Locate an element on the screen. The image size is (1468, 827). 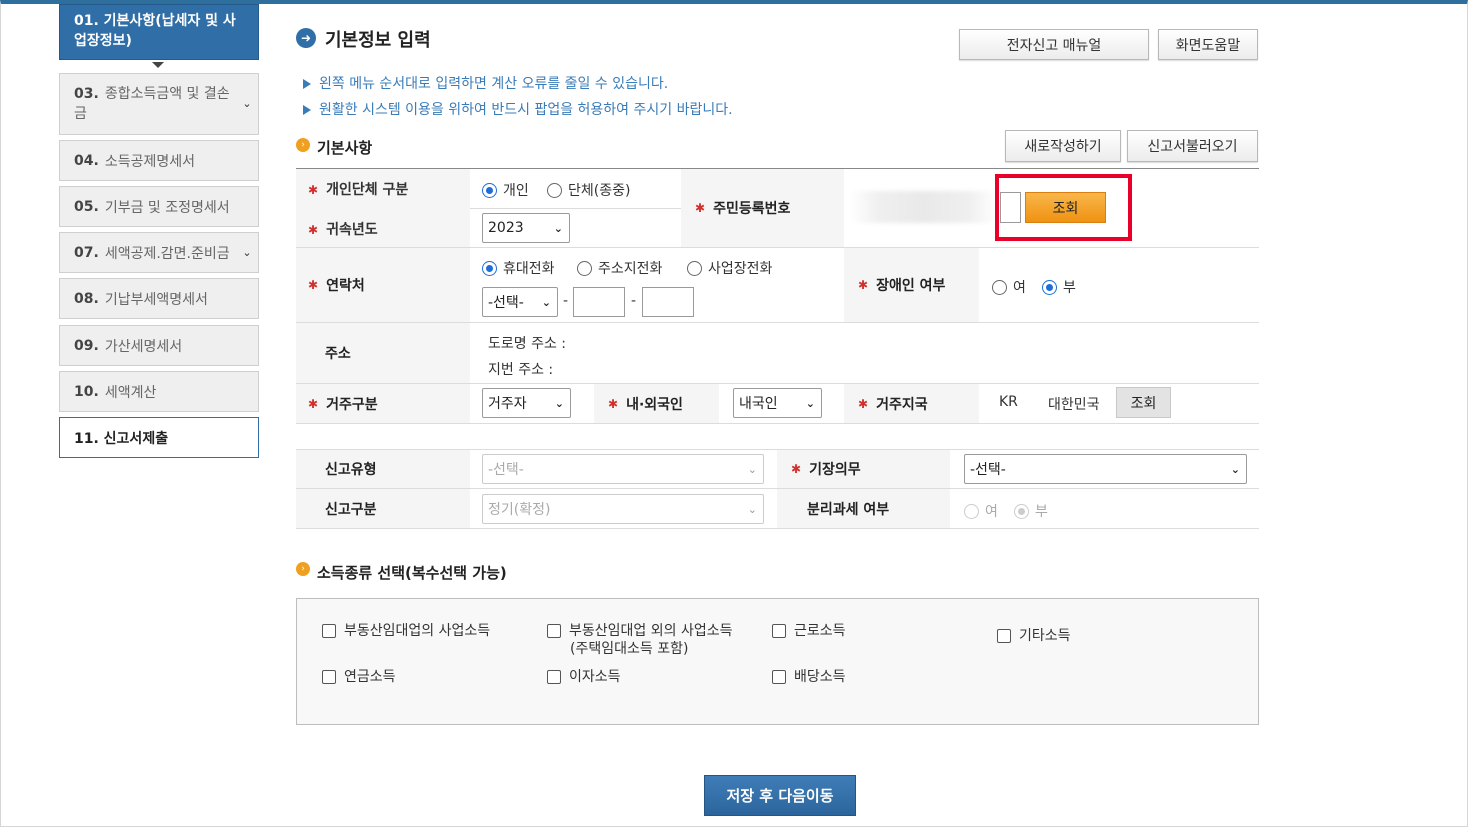
type-label-text: 개인단체 구분 is located at coordinates (367, 190).